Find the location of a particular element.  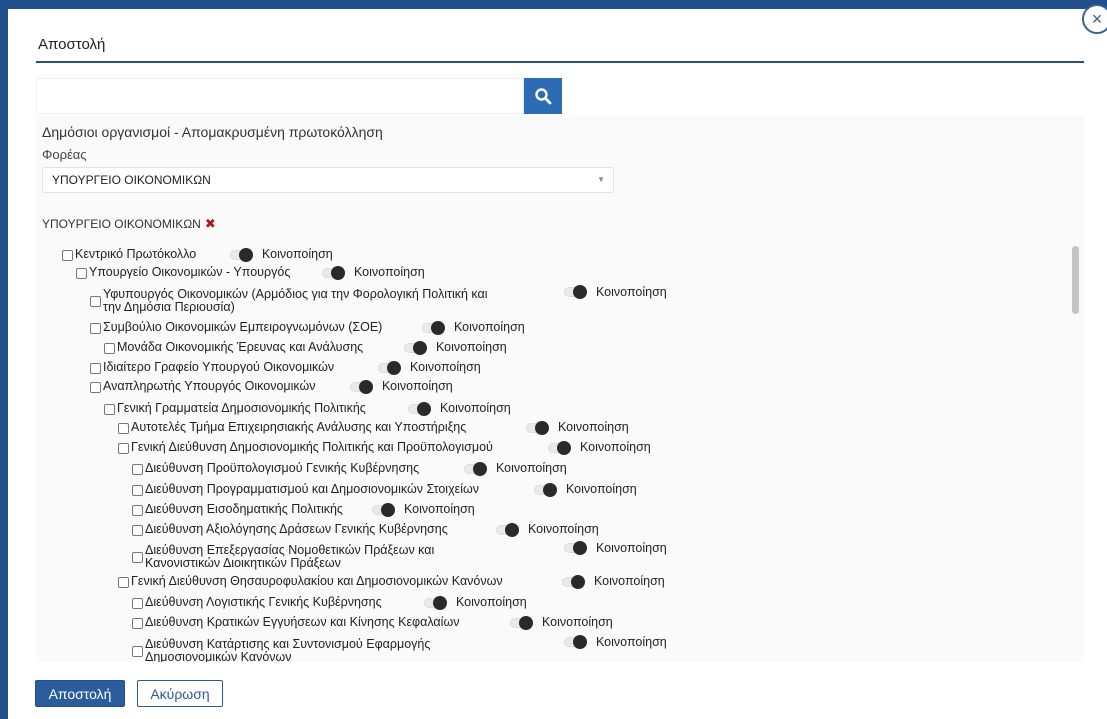

organization-select: ΥΠΟΥΡΓΕΙΟ ΟΙΚΟΝΟΜΙΚΩΝ ▼ is located at coordinates (328, 180).